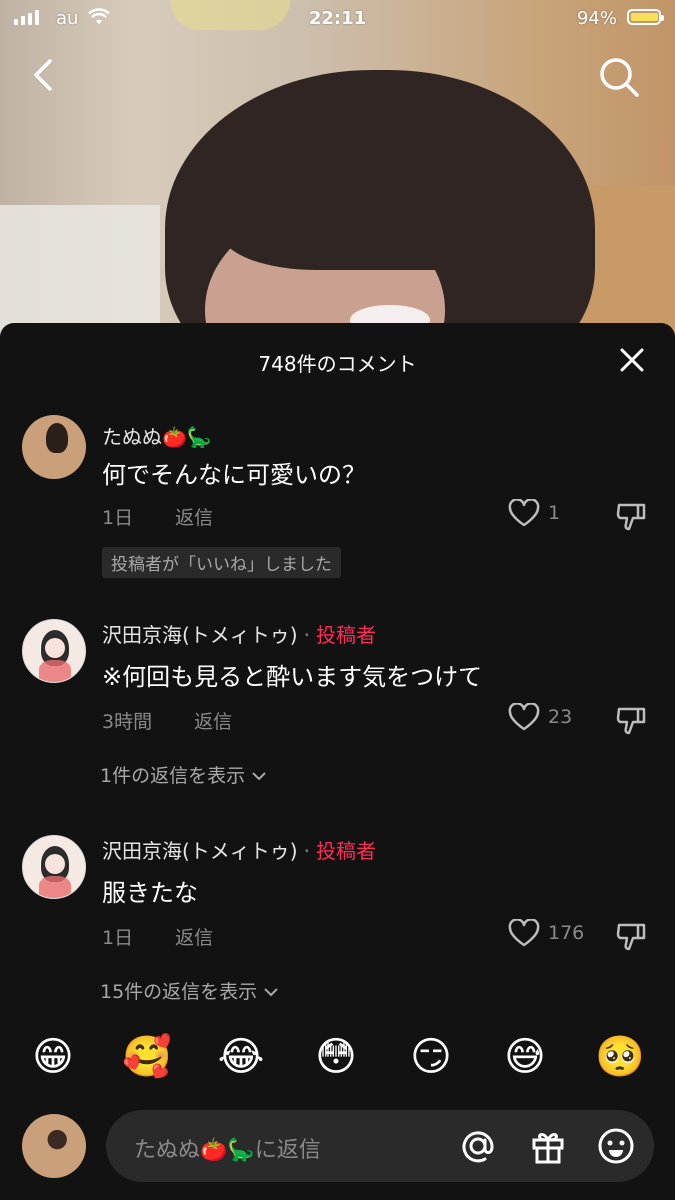 The image size is (675, 1200). Describe the element at coordinates (431, 1057) in the screenshot. I see `emoji-smirk: 😏` at that location.